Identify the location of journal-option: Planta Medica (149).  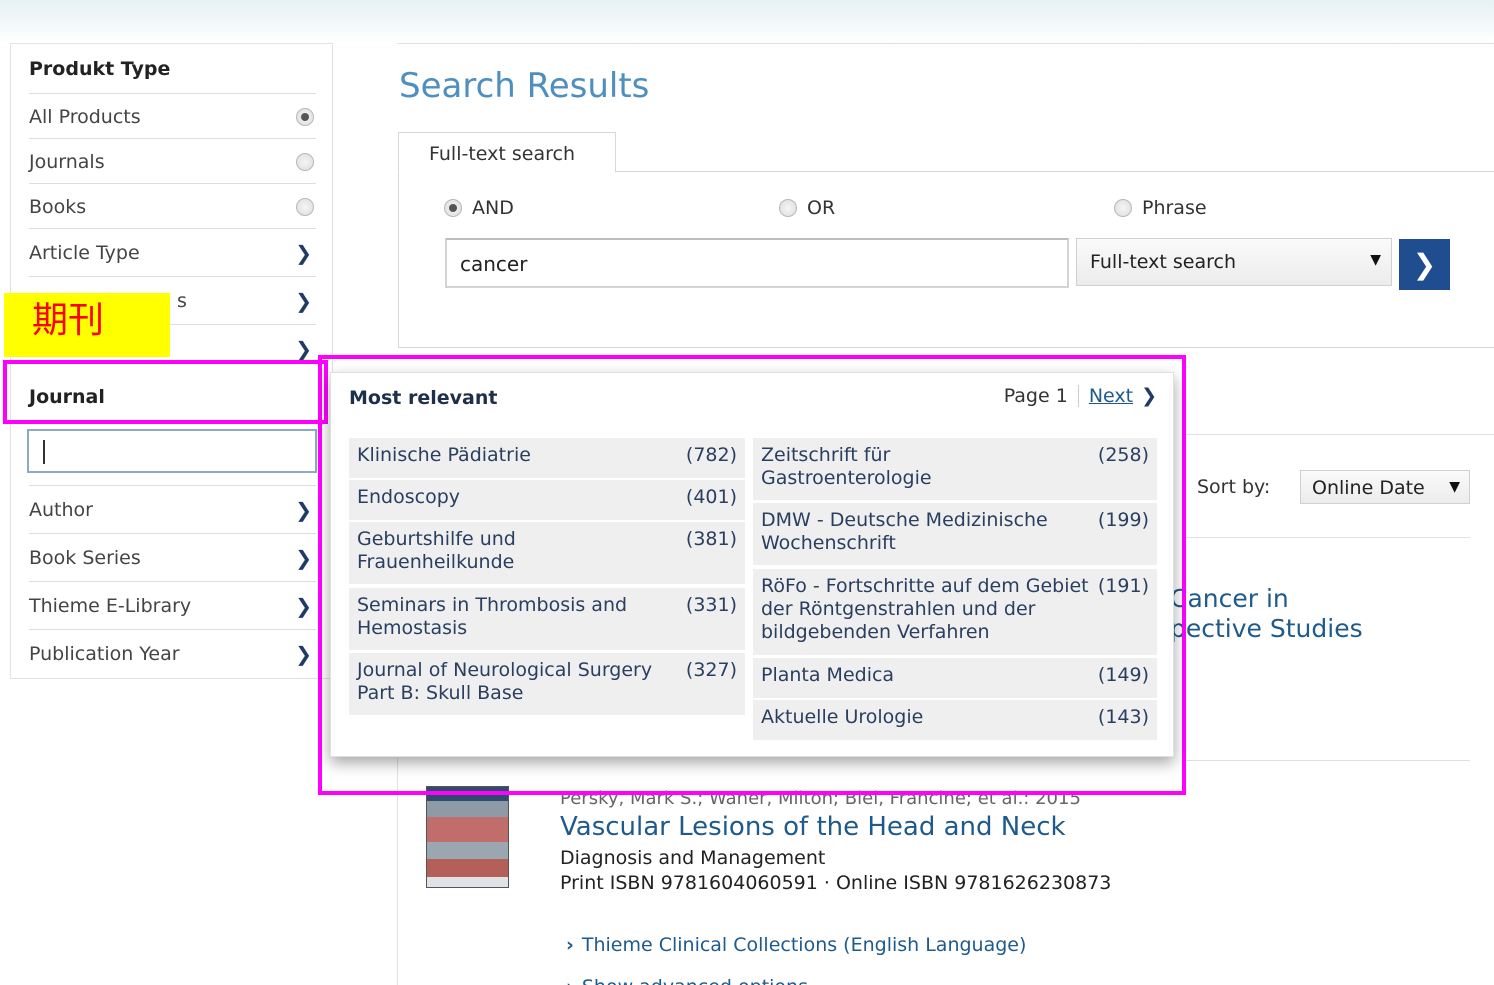
(955, 678).